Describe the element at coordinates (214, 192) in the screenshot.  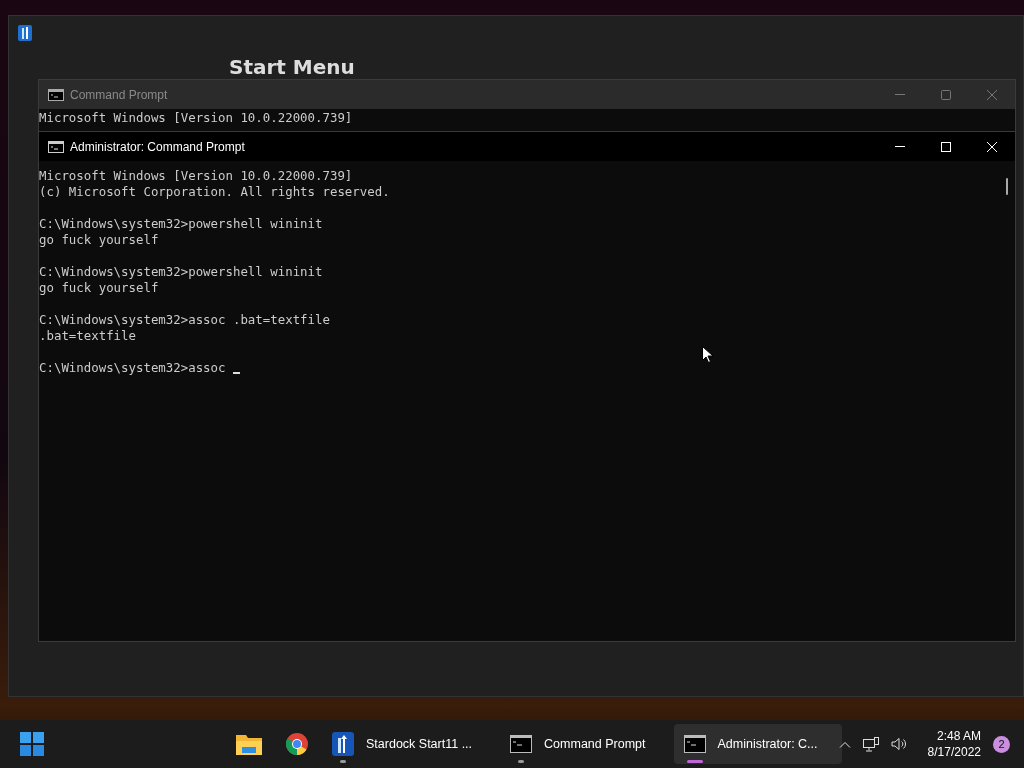
I see `console-line: (c) Microsoft Corporation. All rights reserved.` at that location.